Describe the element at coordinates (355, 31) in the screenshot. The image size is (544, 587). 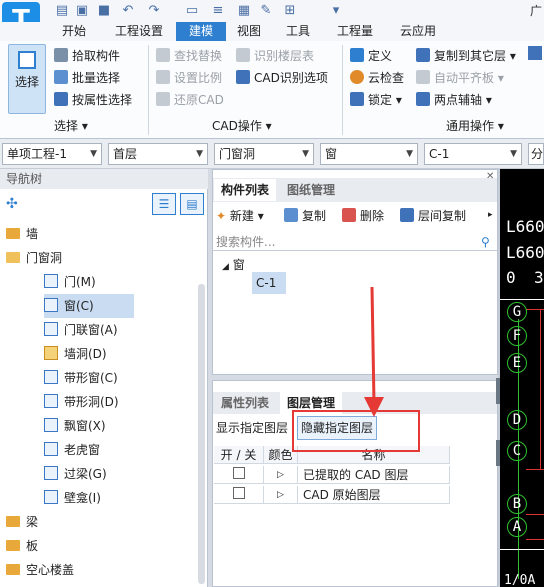
I see `menu-quantity: 工程量` at that location.